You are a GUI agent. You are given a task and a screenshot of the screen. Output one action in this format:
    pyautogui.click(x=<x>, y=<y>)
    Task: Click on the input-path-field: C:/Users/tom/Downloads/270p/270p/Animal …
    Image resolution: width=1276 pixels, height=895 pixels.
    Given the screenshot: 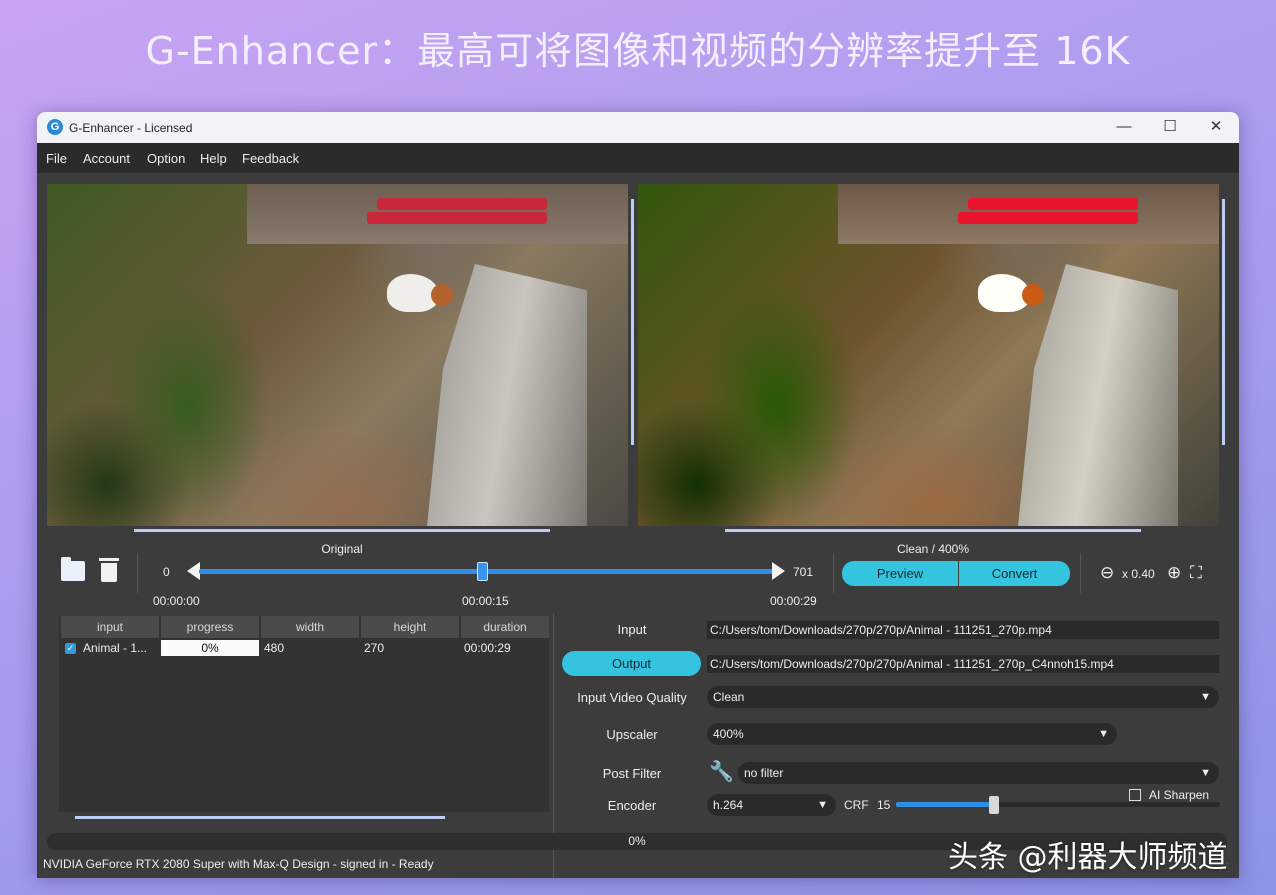 What is the action you would take?
    pyautogui.click(x=963, y=630)
    